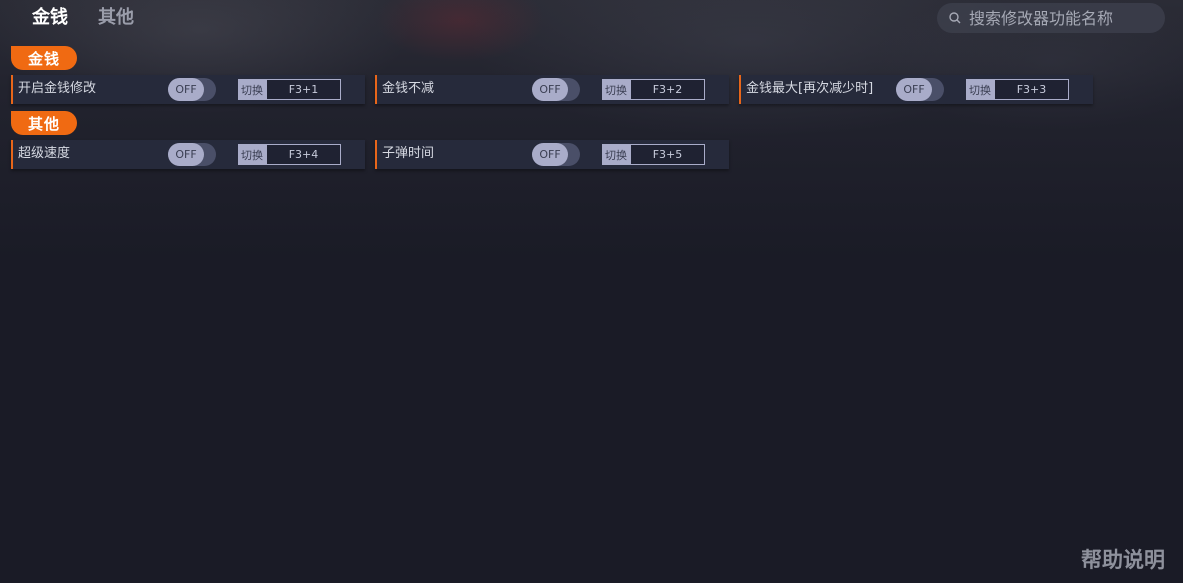  I want to click on hotkey-field: F3+1, so click(303, 89).